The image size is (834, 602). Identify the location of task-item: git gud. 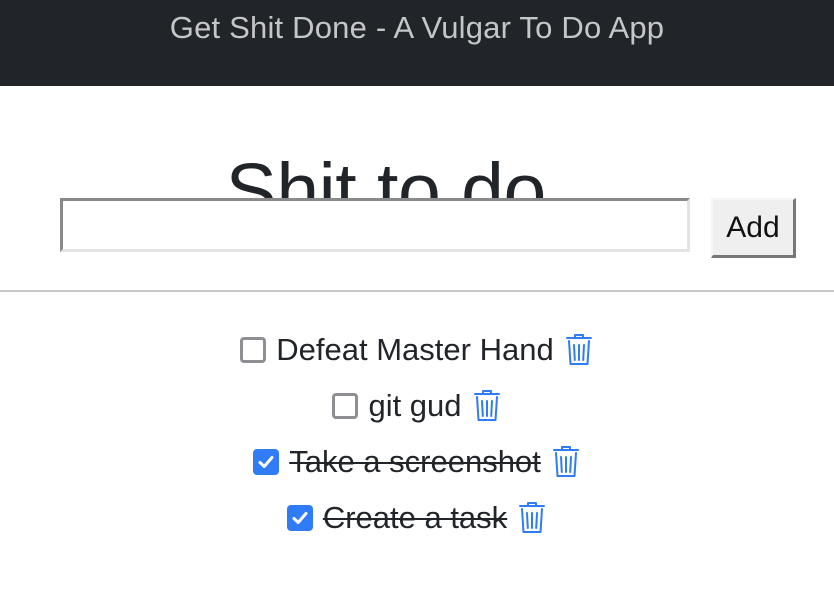
(417, 406).